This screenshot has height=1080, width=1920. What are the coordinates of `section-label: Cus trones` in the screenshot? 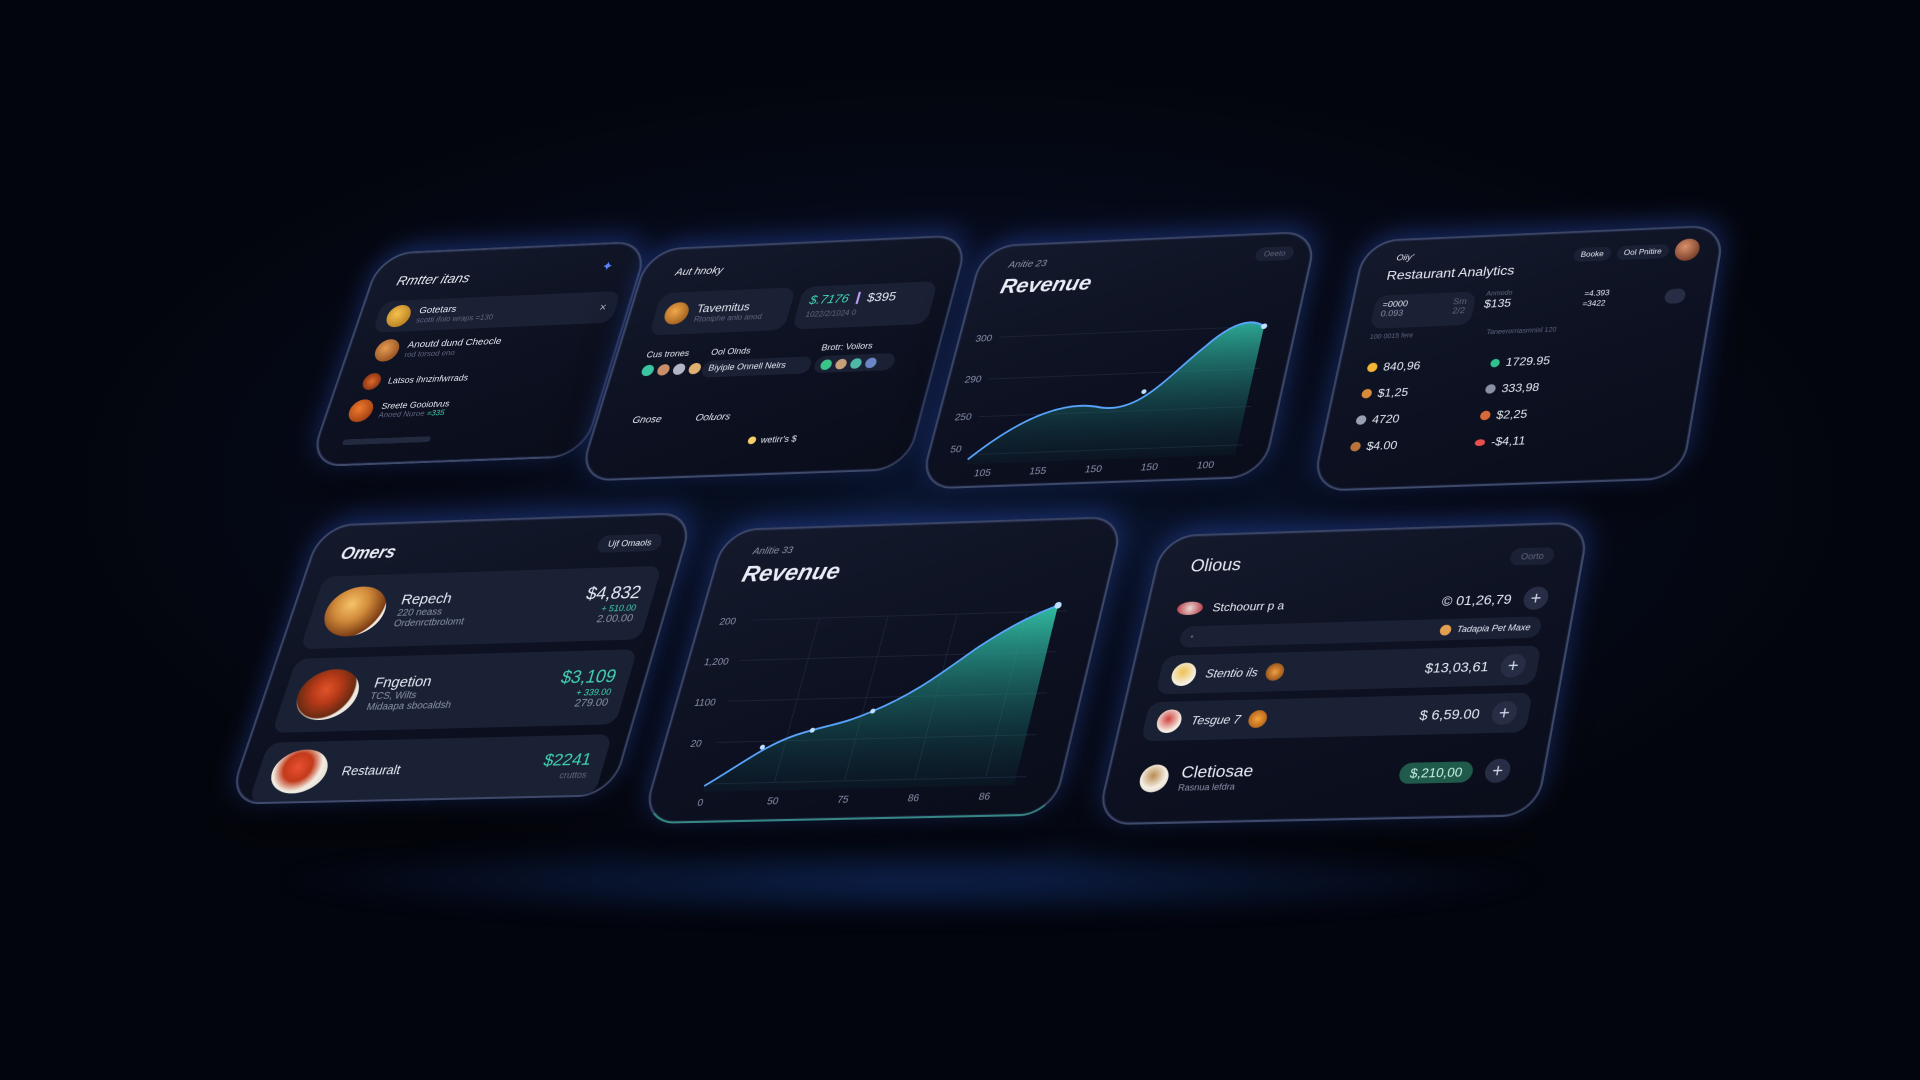 It's located at (668, 354).